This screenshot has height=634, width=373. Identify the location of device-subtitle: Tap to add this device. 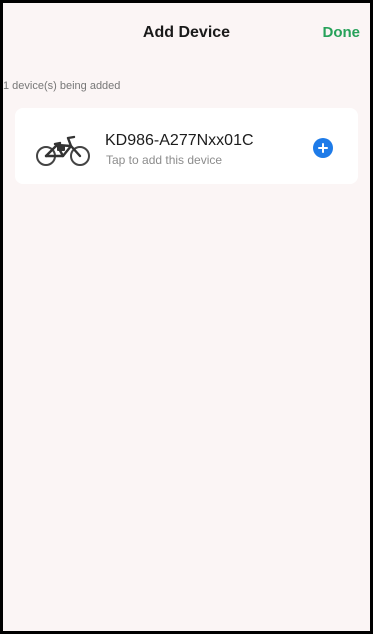
(164, 160).